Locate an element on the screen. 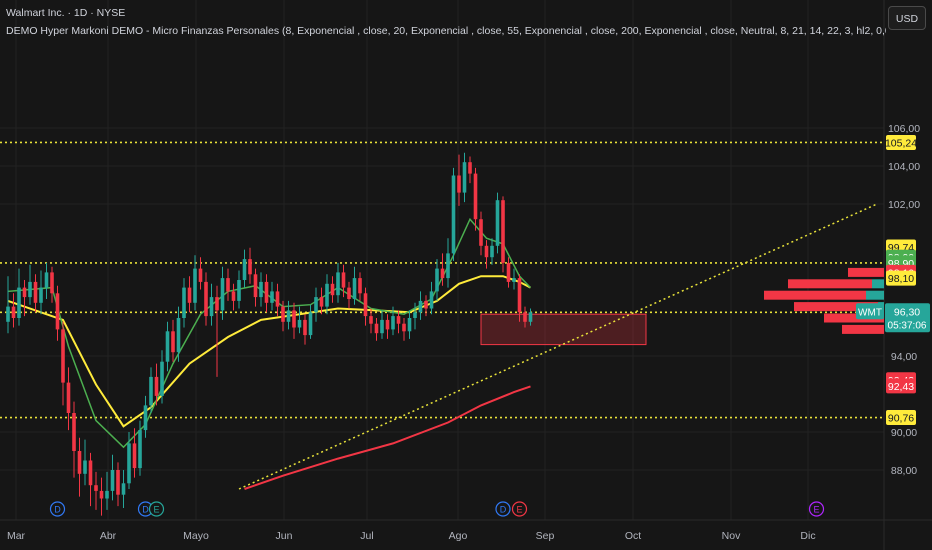 This screenshot has height=550, width=932. y-tick-label: 88,00 is located at coordinates (904, 471).